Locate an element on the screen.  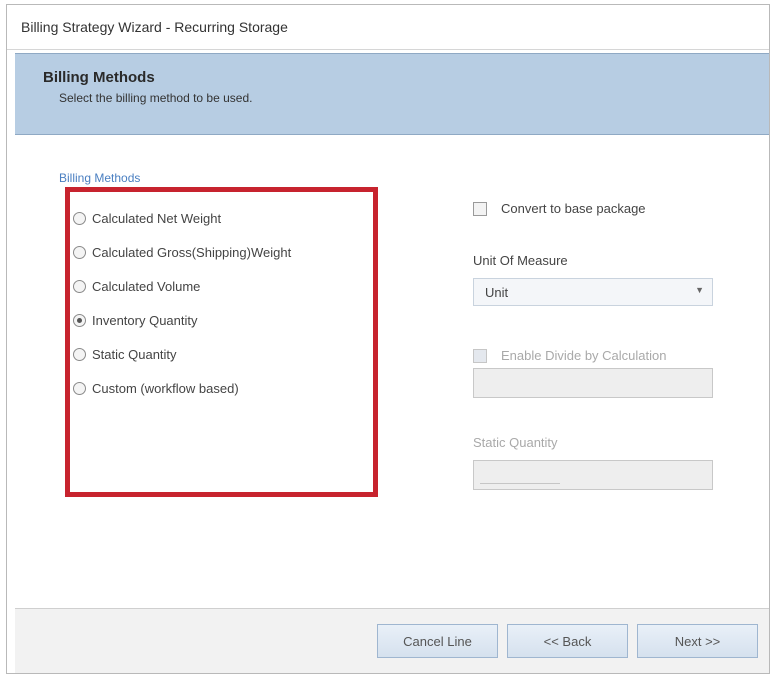
static-quantity-label: Static Quantity is located at coordinates (515, 442).